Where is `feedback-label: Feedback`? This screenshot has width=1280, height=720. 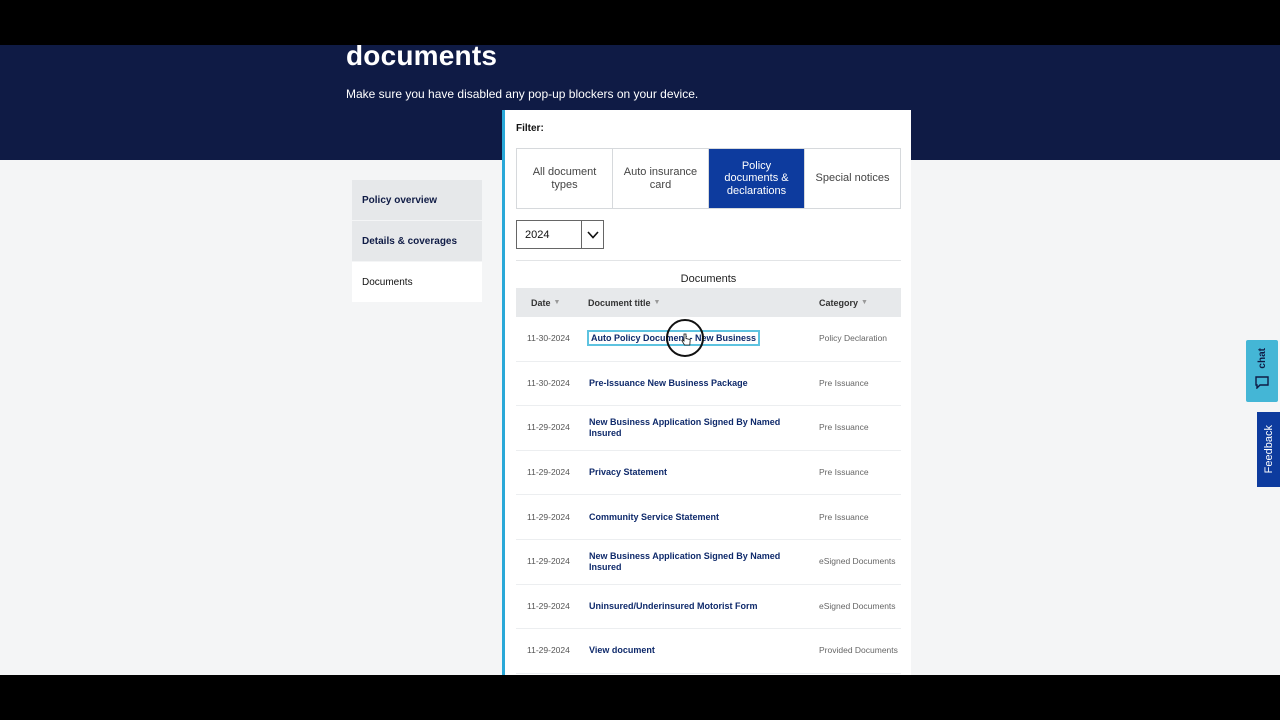 feedback-label: Feedback is located at coordinates (1268, 449).